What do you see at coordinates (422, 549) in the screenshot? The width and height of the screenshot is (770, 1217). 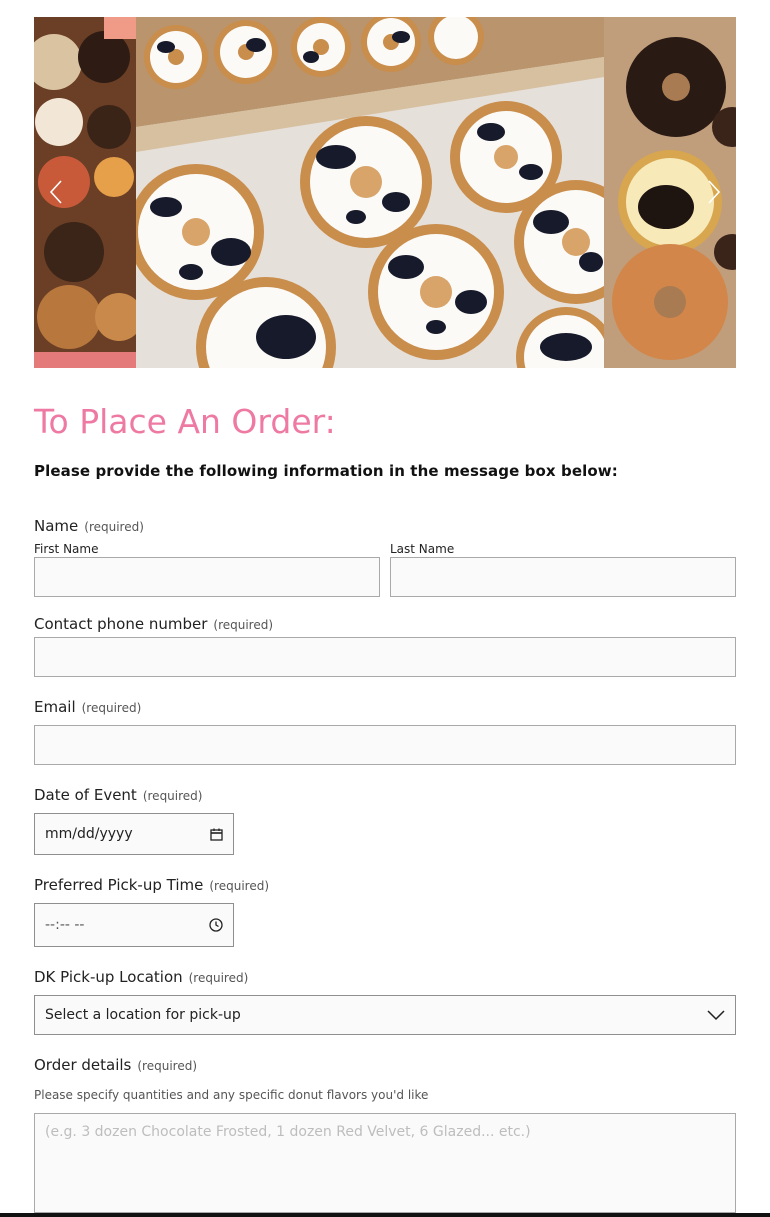 I see `last-name-label: Last Name` at bounding box center [422, 549].